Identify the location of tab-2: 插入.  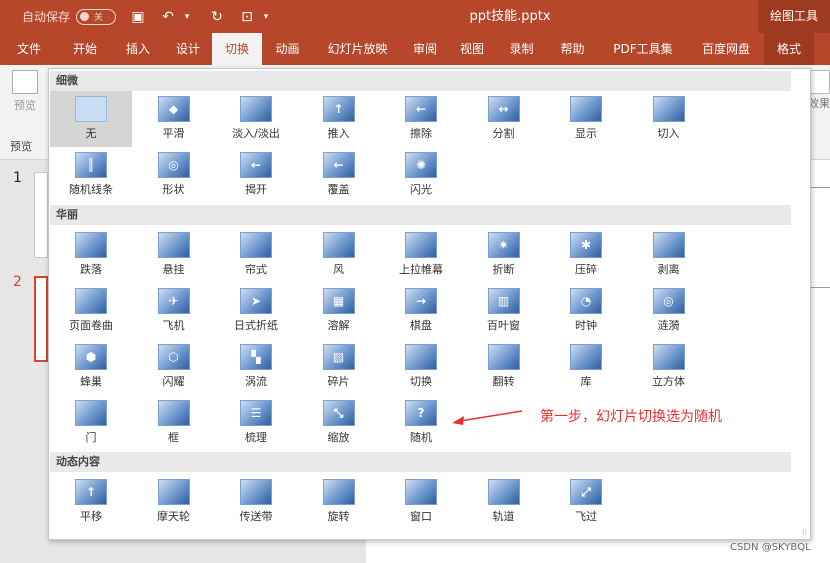
(138, 49).